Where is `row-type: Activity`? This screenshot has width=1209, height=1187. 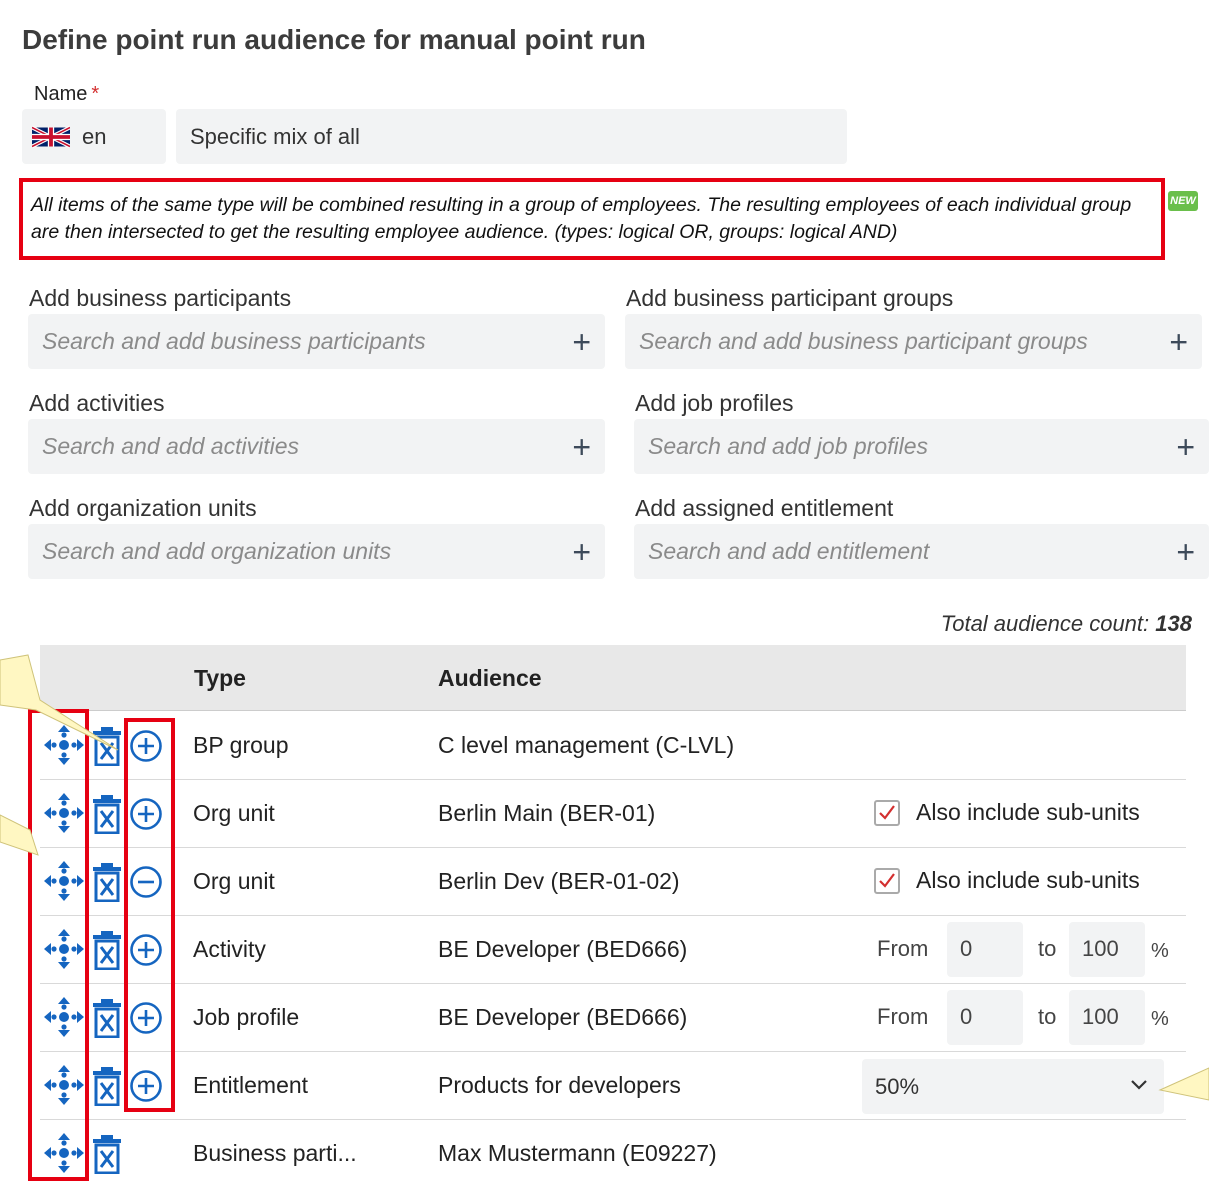
row-type: Activity is located at coordinates (229, 949).